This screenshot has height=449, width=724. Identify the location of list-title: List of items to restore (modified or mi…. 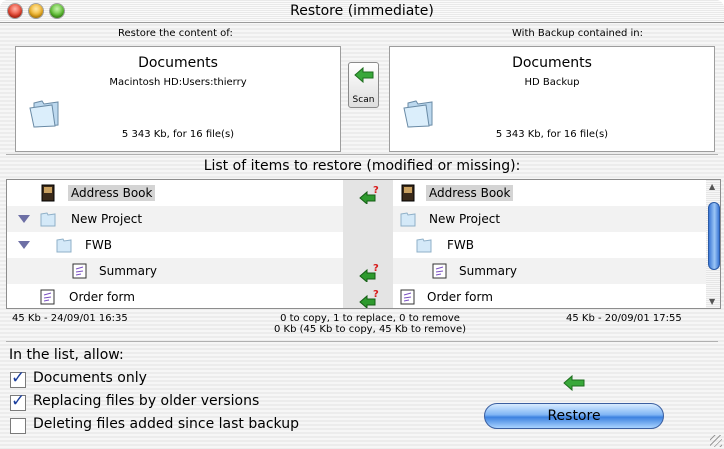
(362, 166).